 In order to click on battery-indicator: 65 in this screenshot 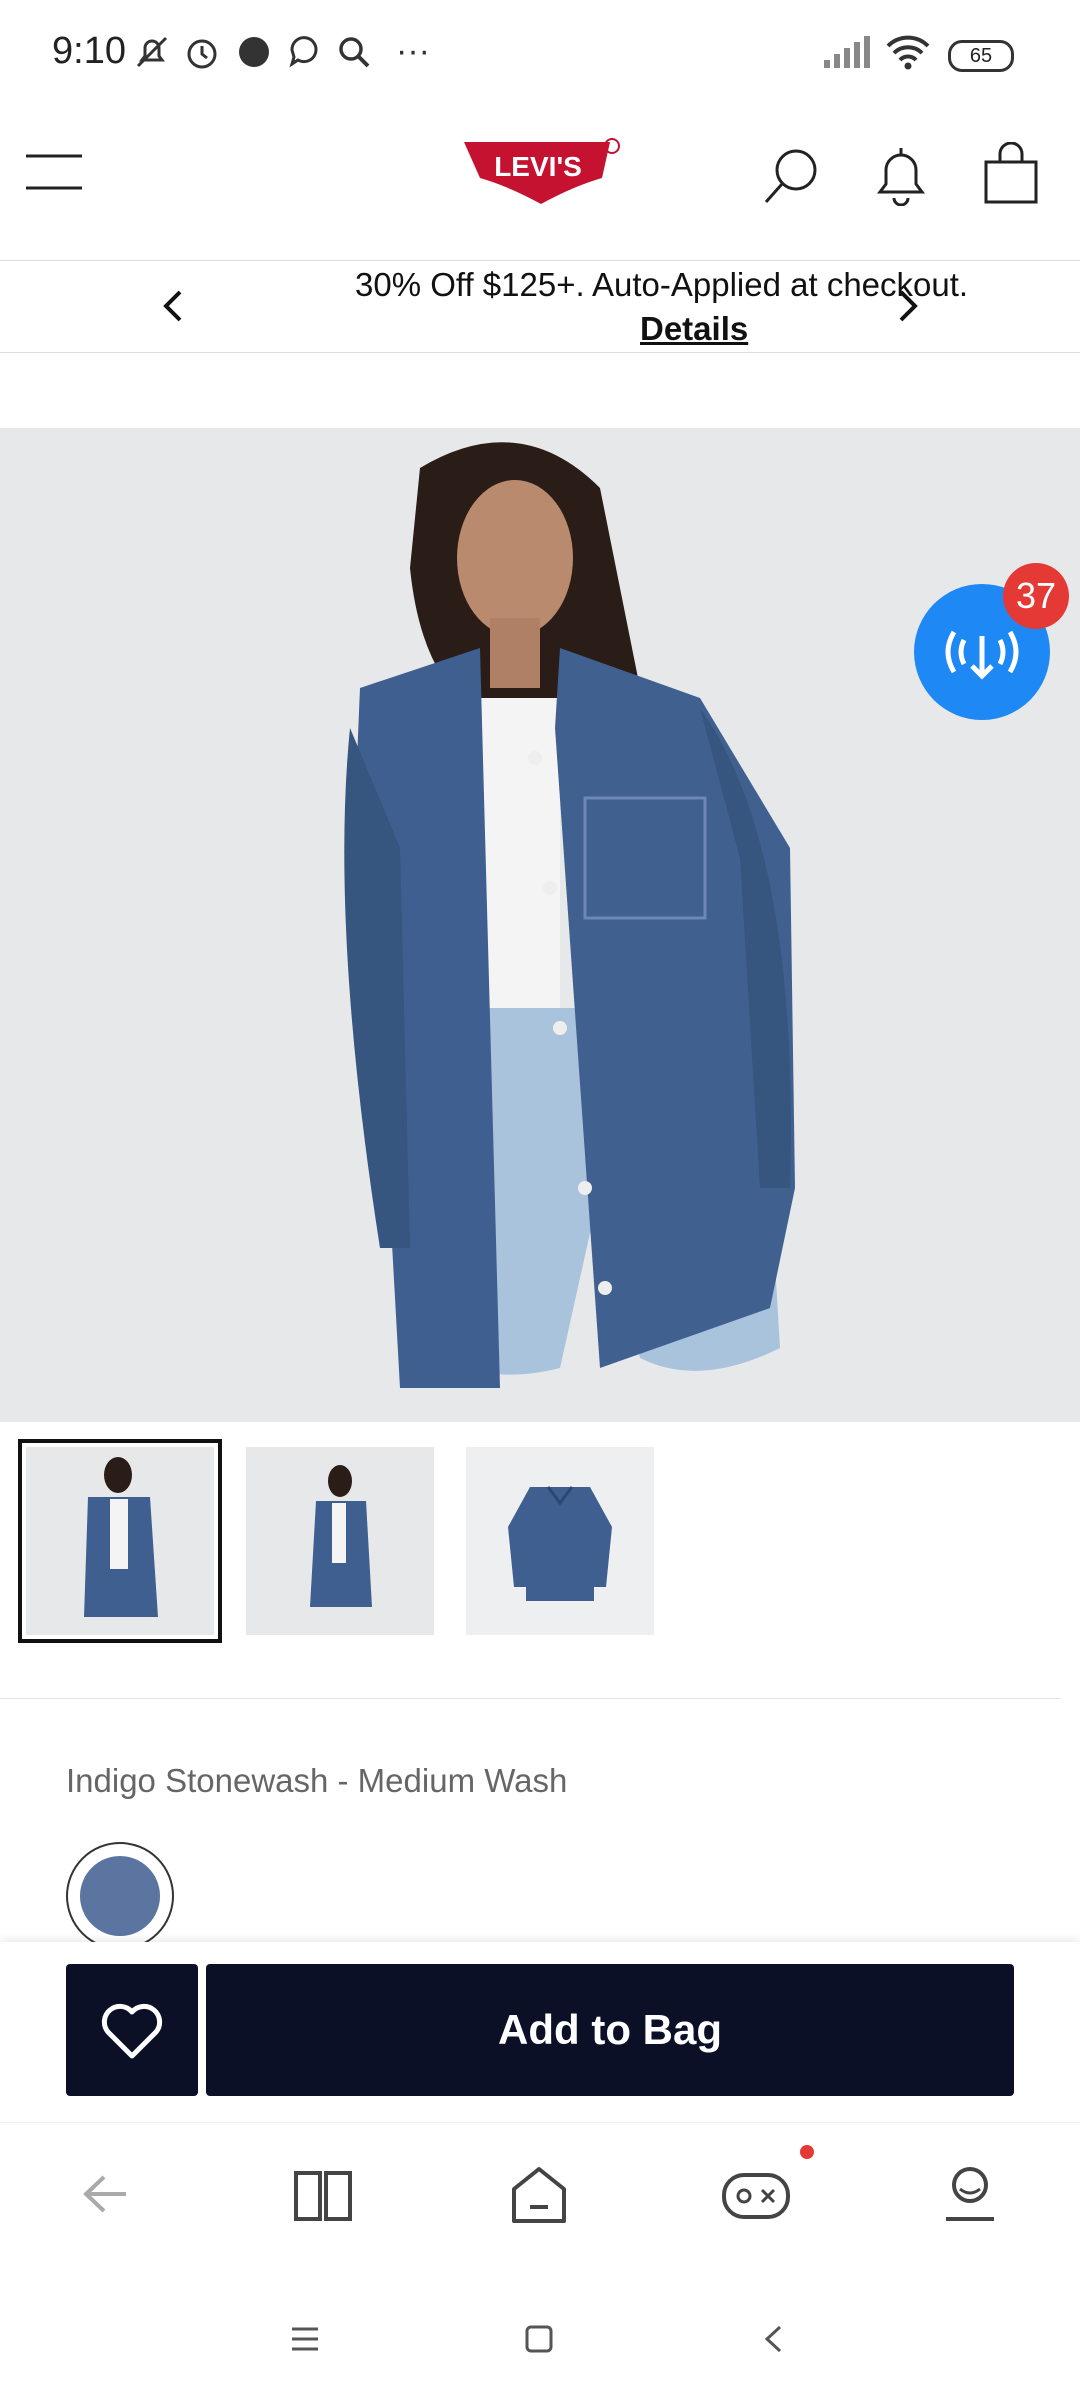, I will do `click(981, 56)`.